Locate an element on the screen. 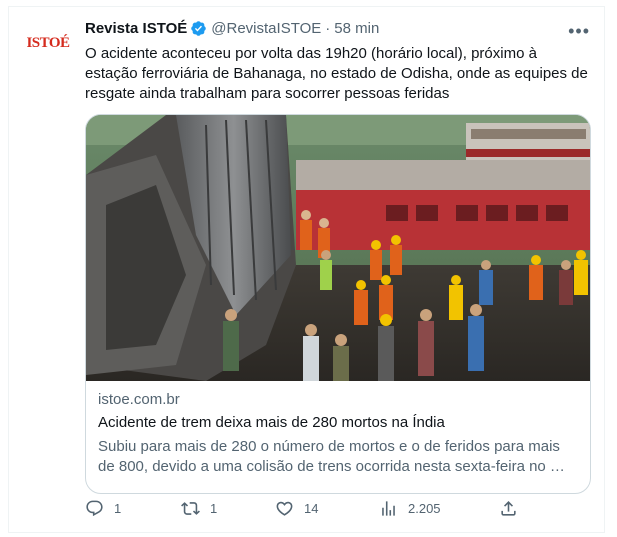  share-icon is located at coordinates (508, 508).